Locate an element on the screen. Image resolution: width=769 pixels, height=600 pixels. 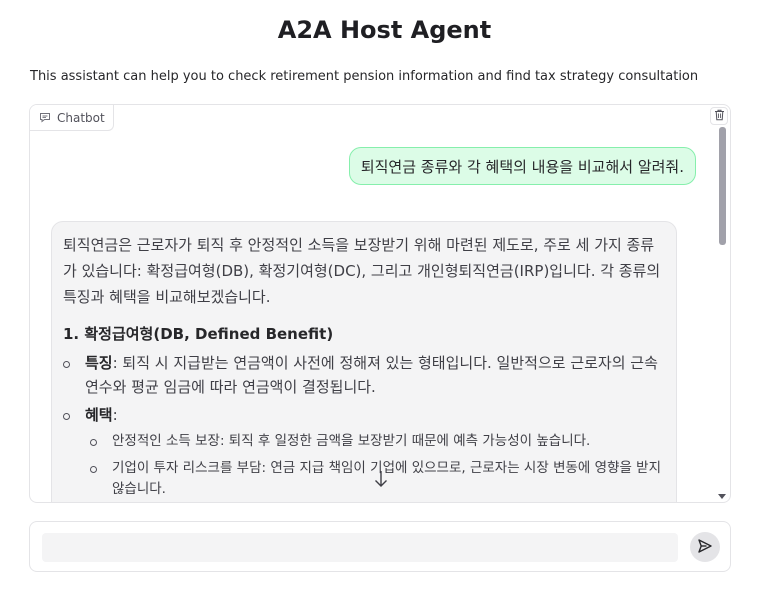
arrow-down-icon is located at coordinates (381, 481).